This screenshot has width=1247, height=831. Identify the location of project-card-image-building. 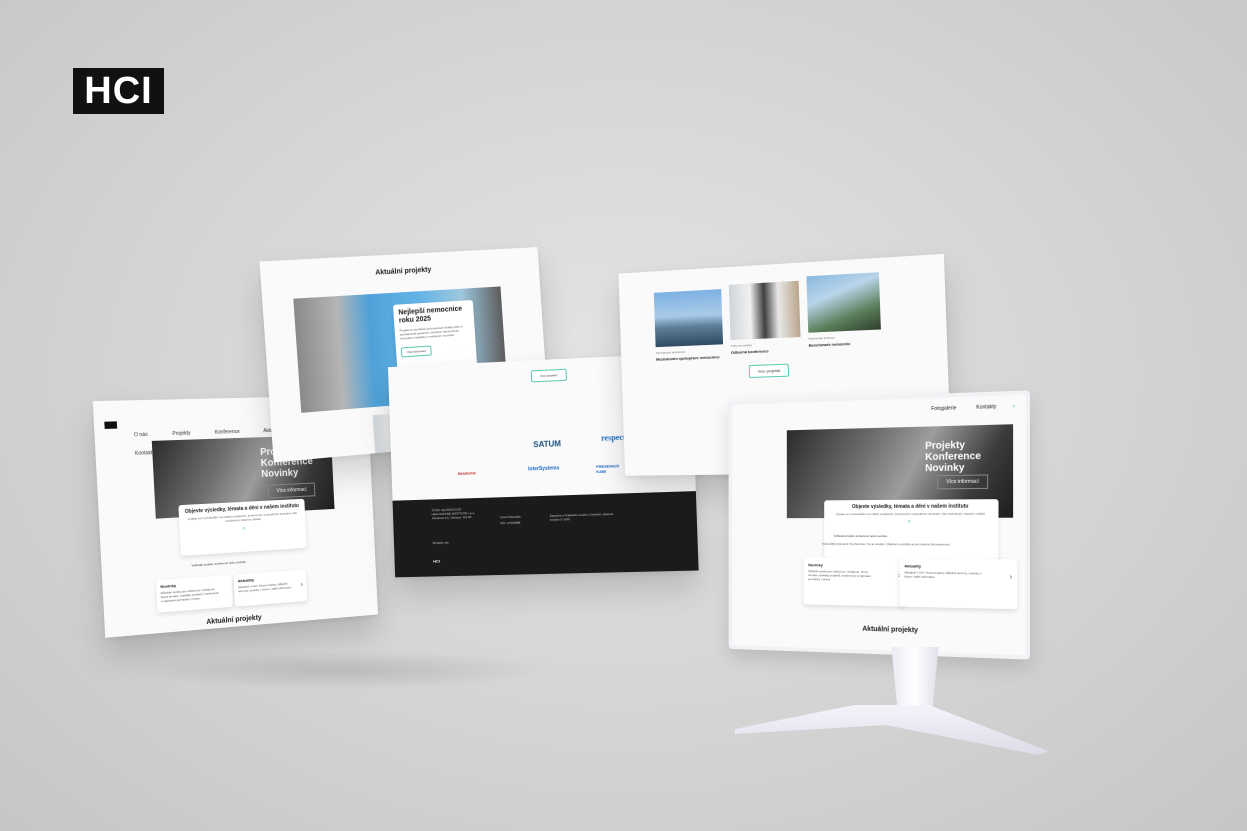
(843, 302).